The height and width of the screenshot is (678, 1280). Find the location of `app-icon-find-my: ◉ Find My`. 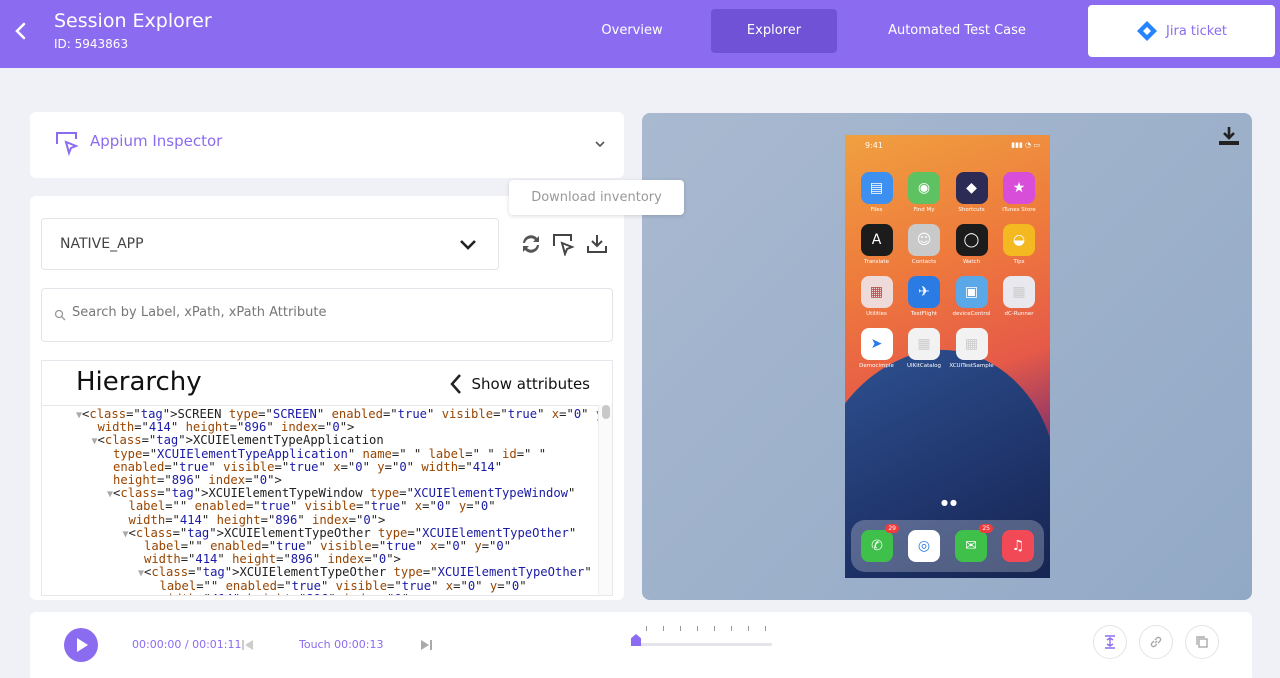

app-icon-find-my: ◉ Find My is located at coordinates (924, 192).